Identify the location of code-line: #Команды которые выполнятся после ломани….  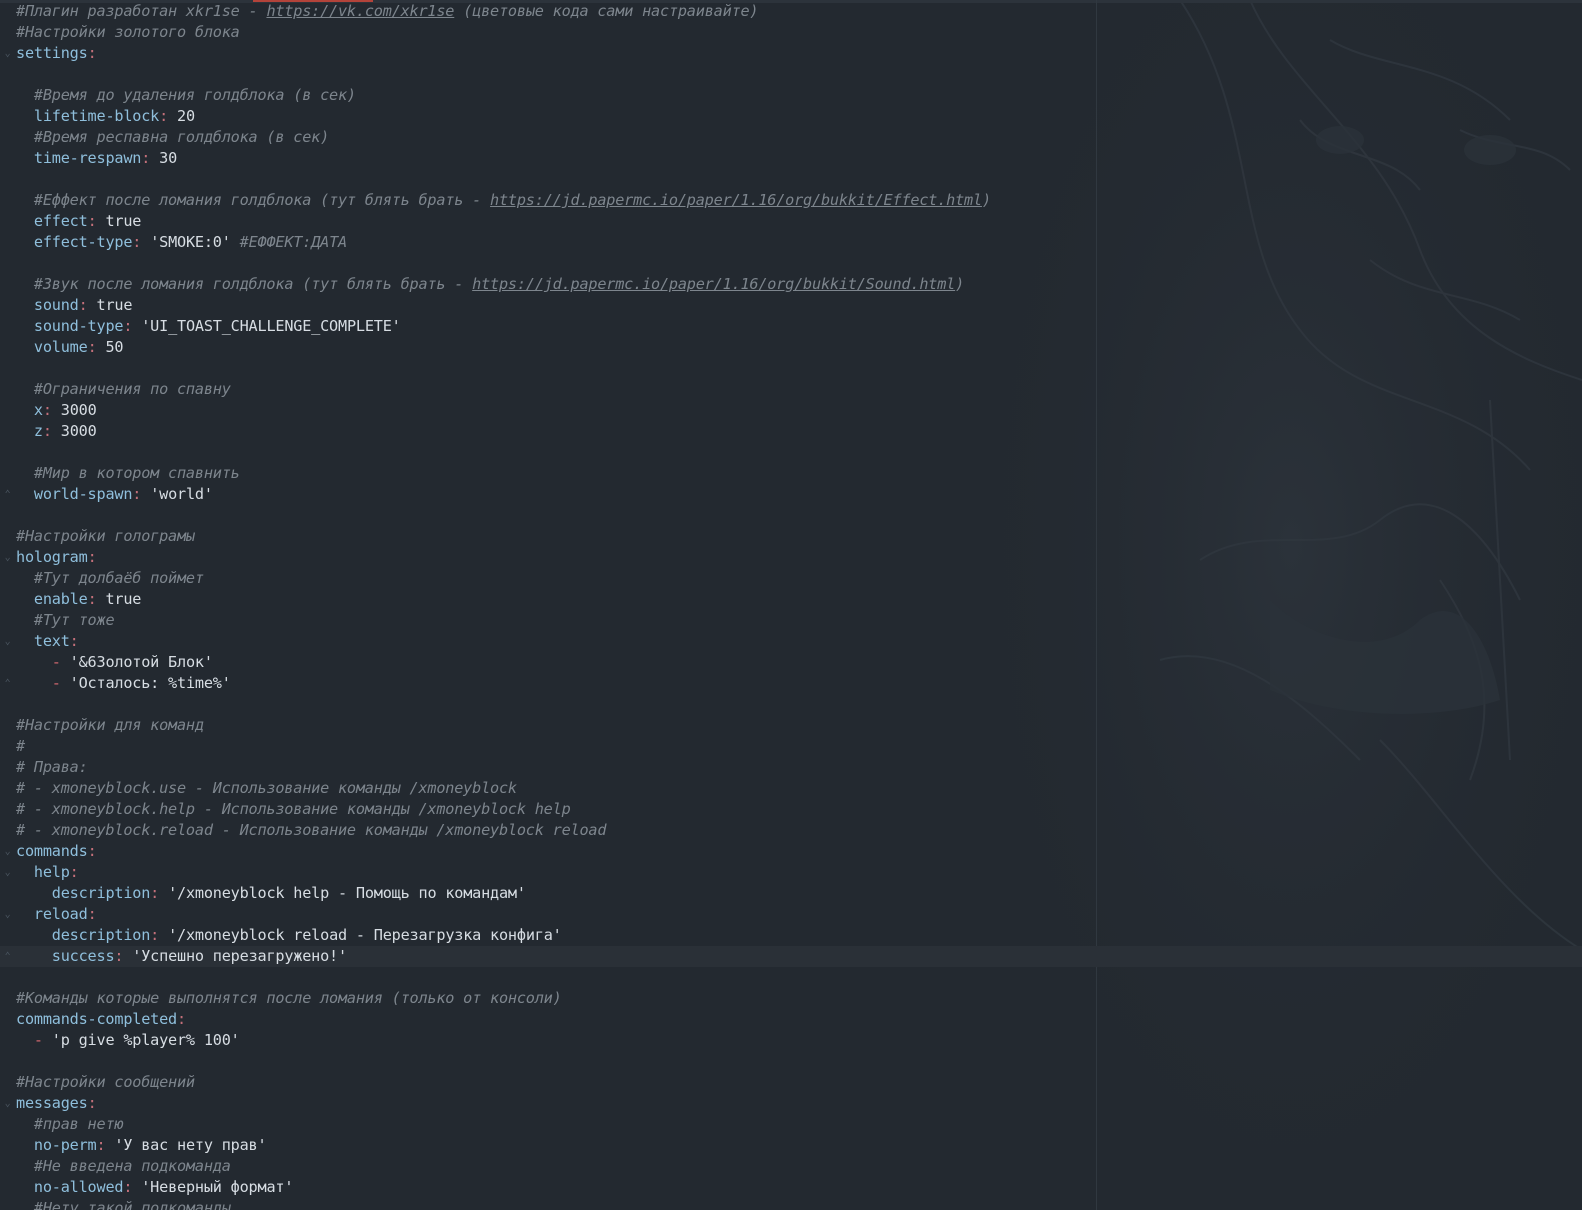
(791, 998).